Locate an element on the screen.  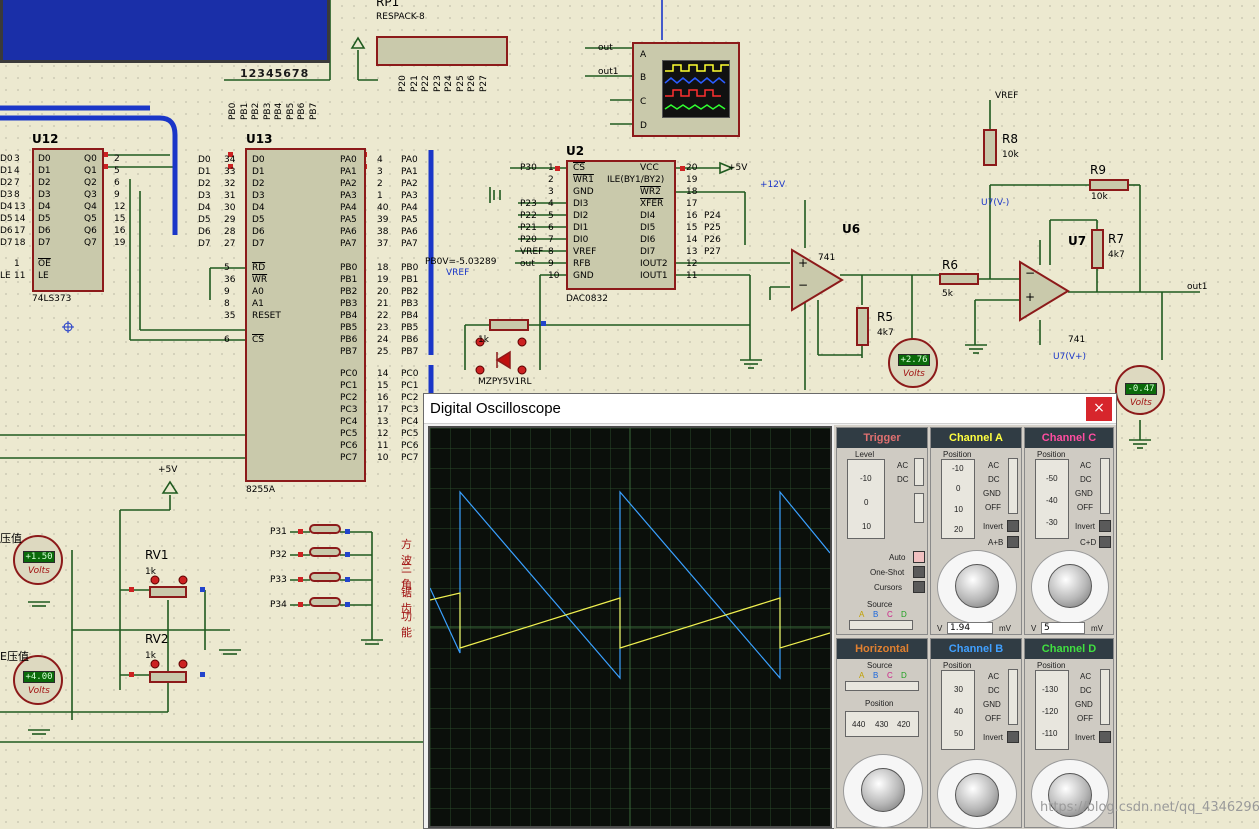
u6-pin-minus: − is located at coordinates (803, 285).